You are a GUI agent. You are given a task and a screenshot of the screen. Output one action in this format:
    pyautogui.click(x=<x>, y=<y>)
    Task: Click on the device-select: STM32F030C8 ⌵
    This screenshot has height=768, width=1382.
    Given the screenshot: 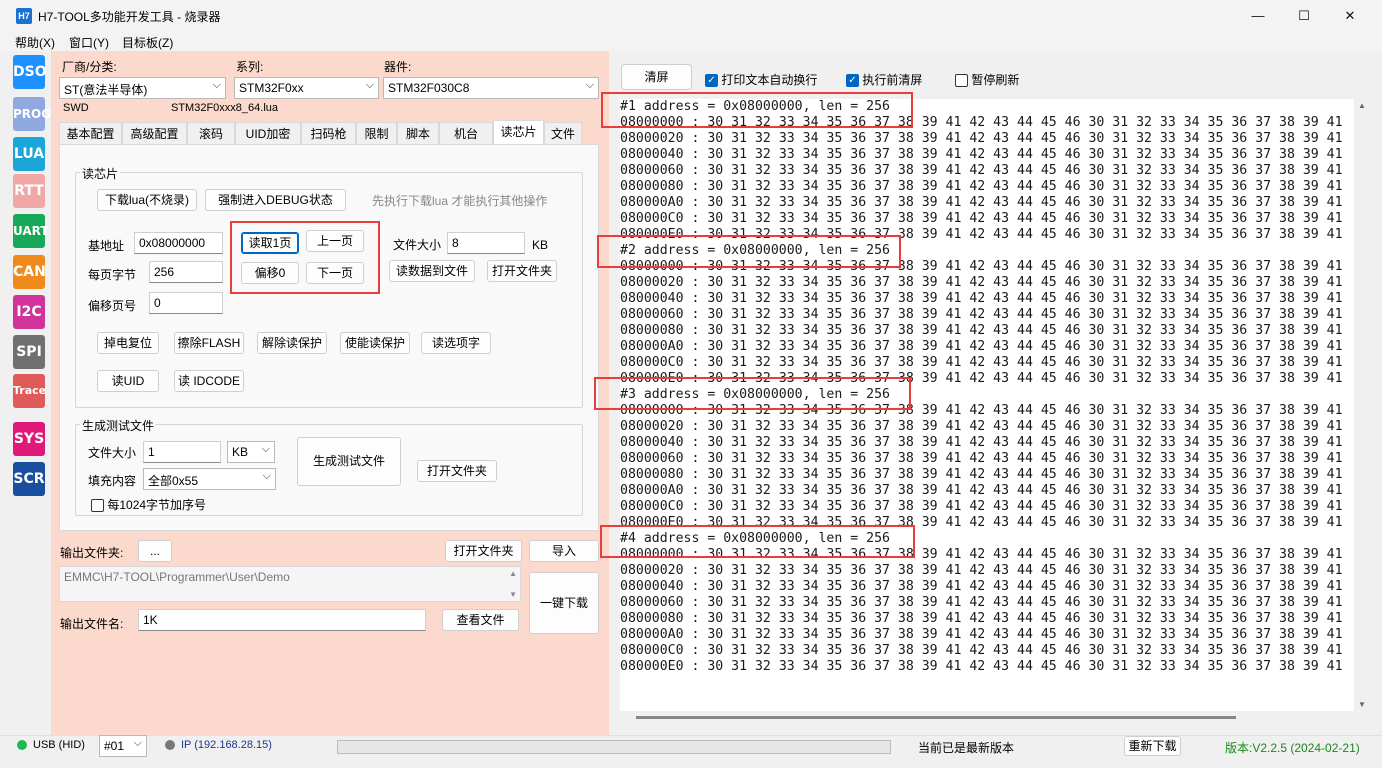 What is the action you would take?
    pyautogui.click(x=491, y=88)
    